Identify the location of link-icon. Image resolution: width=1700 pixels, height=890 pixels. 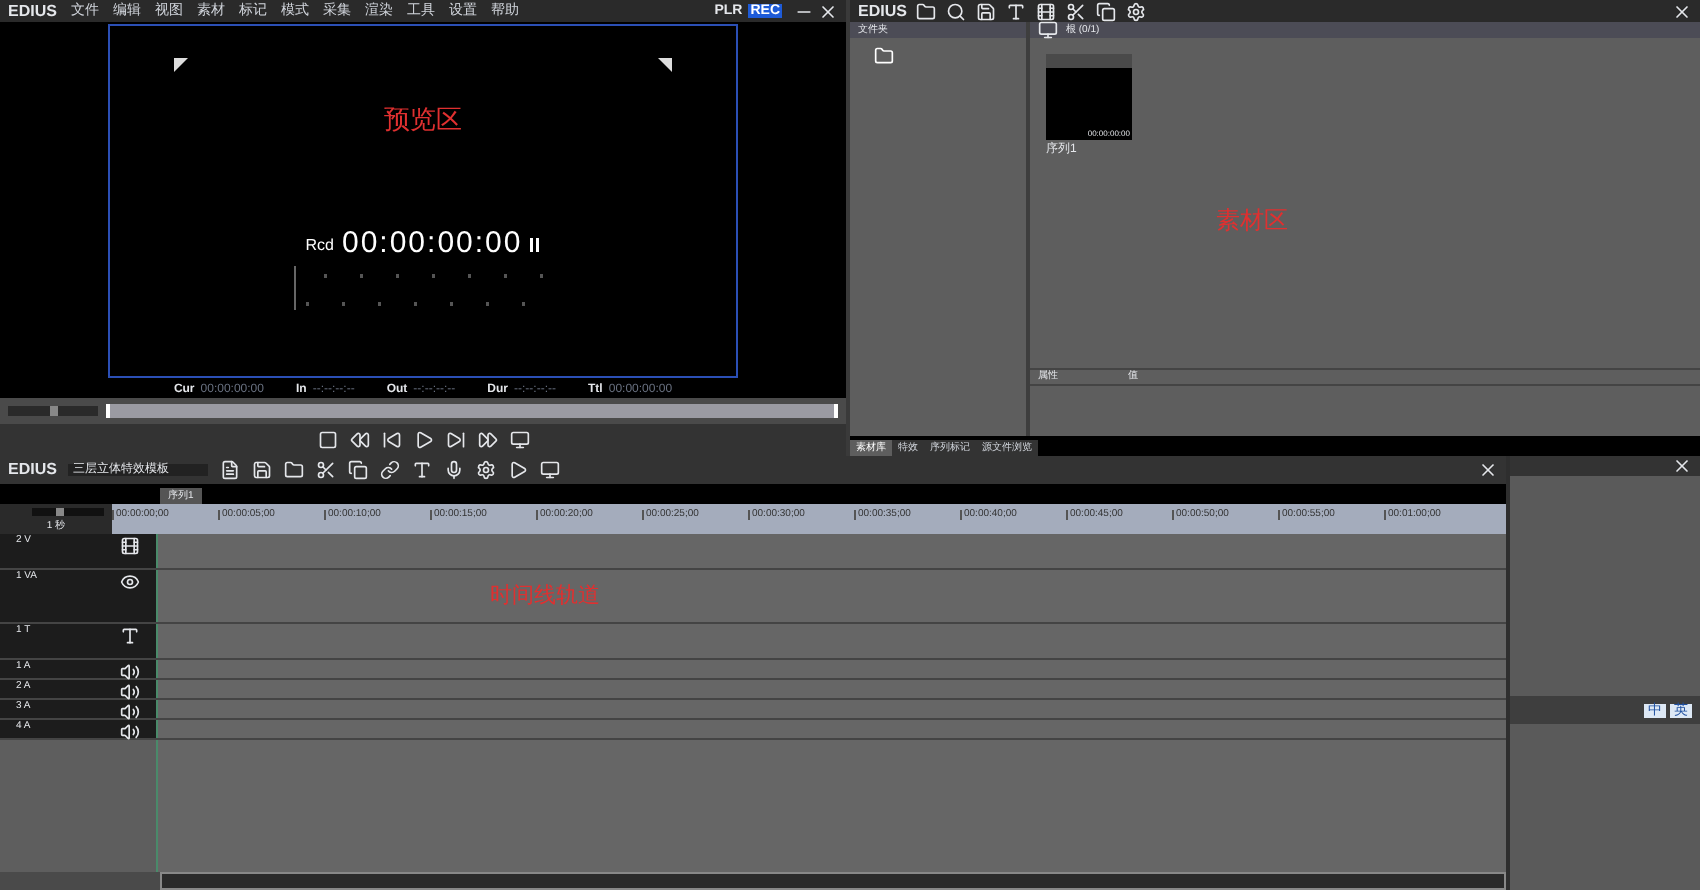
(390, 470).